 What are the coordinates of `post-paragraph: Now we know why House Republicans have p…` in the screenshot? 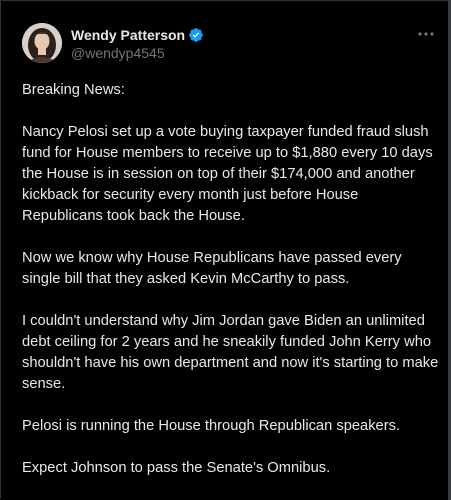 It's located at (212, 268).